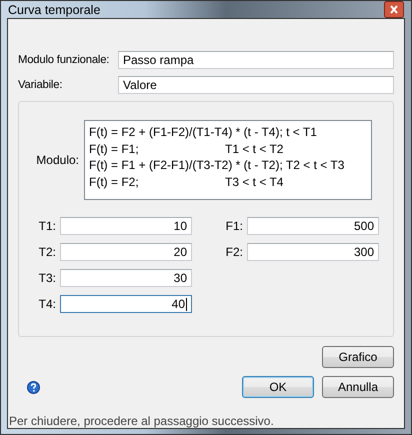 The image size is (412, 435). I want to click on field-label: Variabile:, so click(41, 84).